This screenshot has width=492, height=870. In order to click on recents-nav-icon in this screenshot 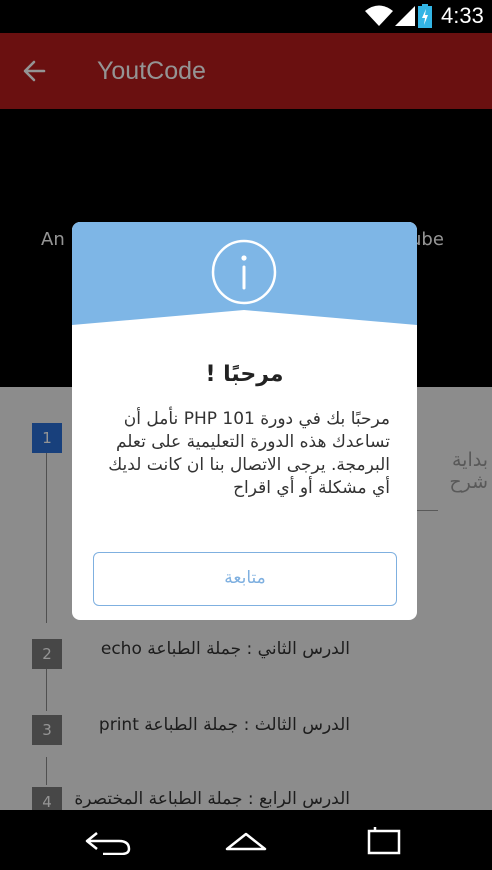, I will do `click(386, 841)`.